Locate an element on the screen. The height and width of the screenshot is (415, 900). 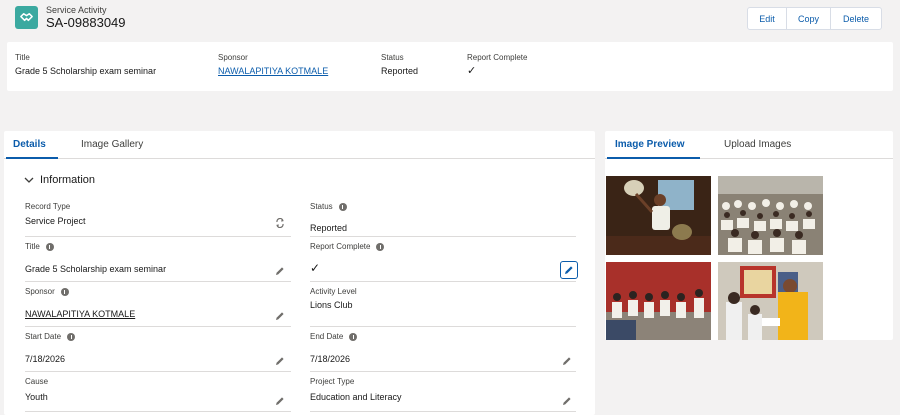
field-report-complete: Report Complete ✓ is located at coordinates (444, 260).